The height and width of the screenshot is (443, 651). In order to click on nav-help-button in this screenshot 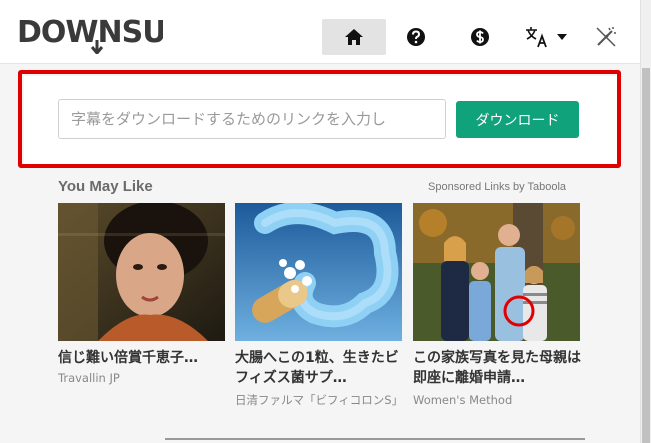, I will do `click(416, 37)`.